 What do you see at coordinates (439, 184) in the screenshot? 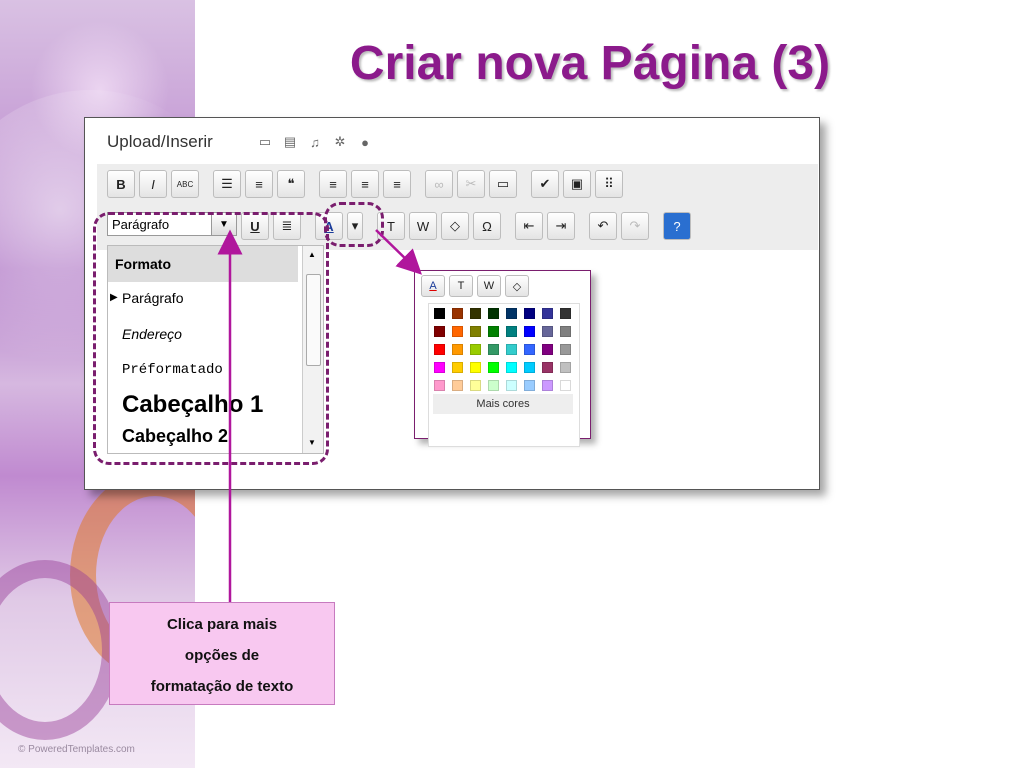
I see `link-button: ∞` at bounding box center [439, 184].